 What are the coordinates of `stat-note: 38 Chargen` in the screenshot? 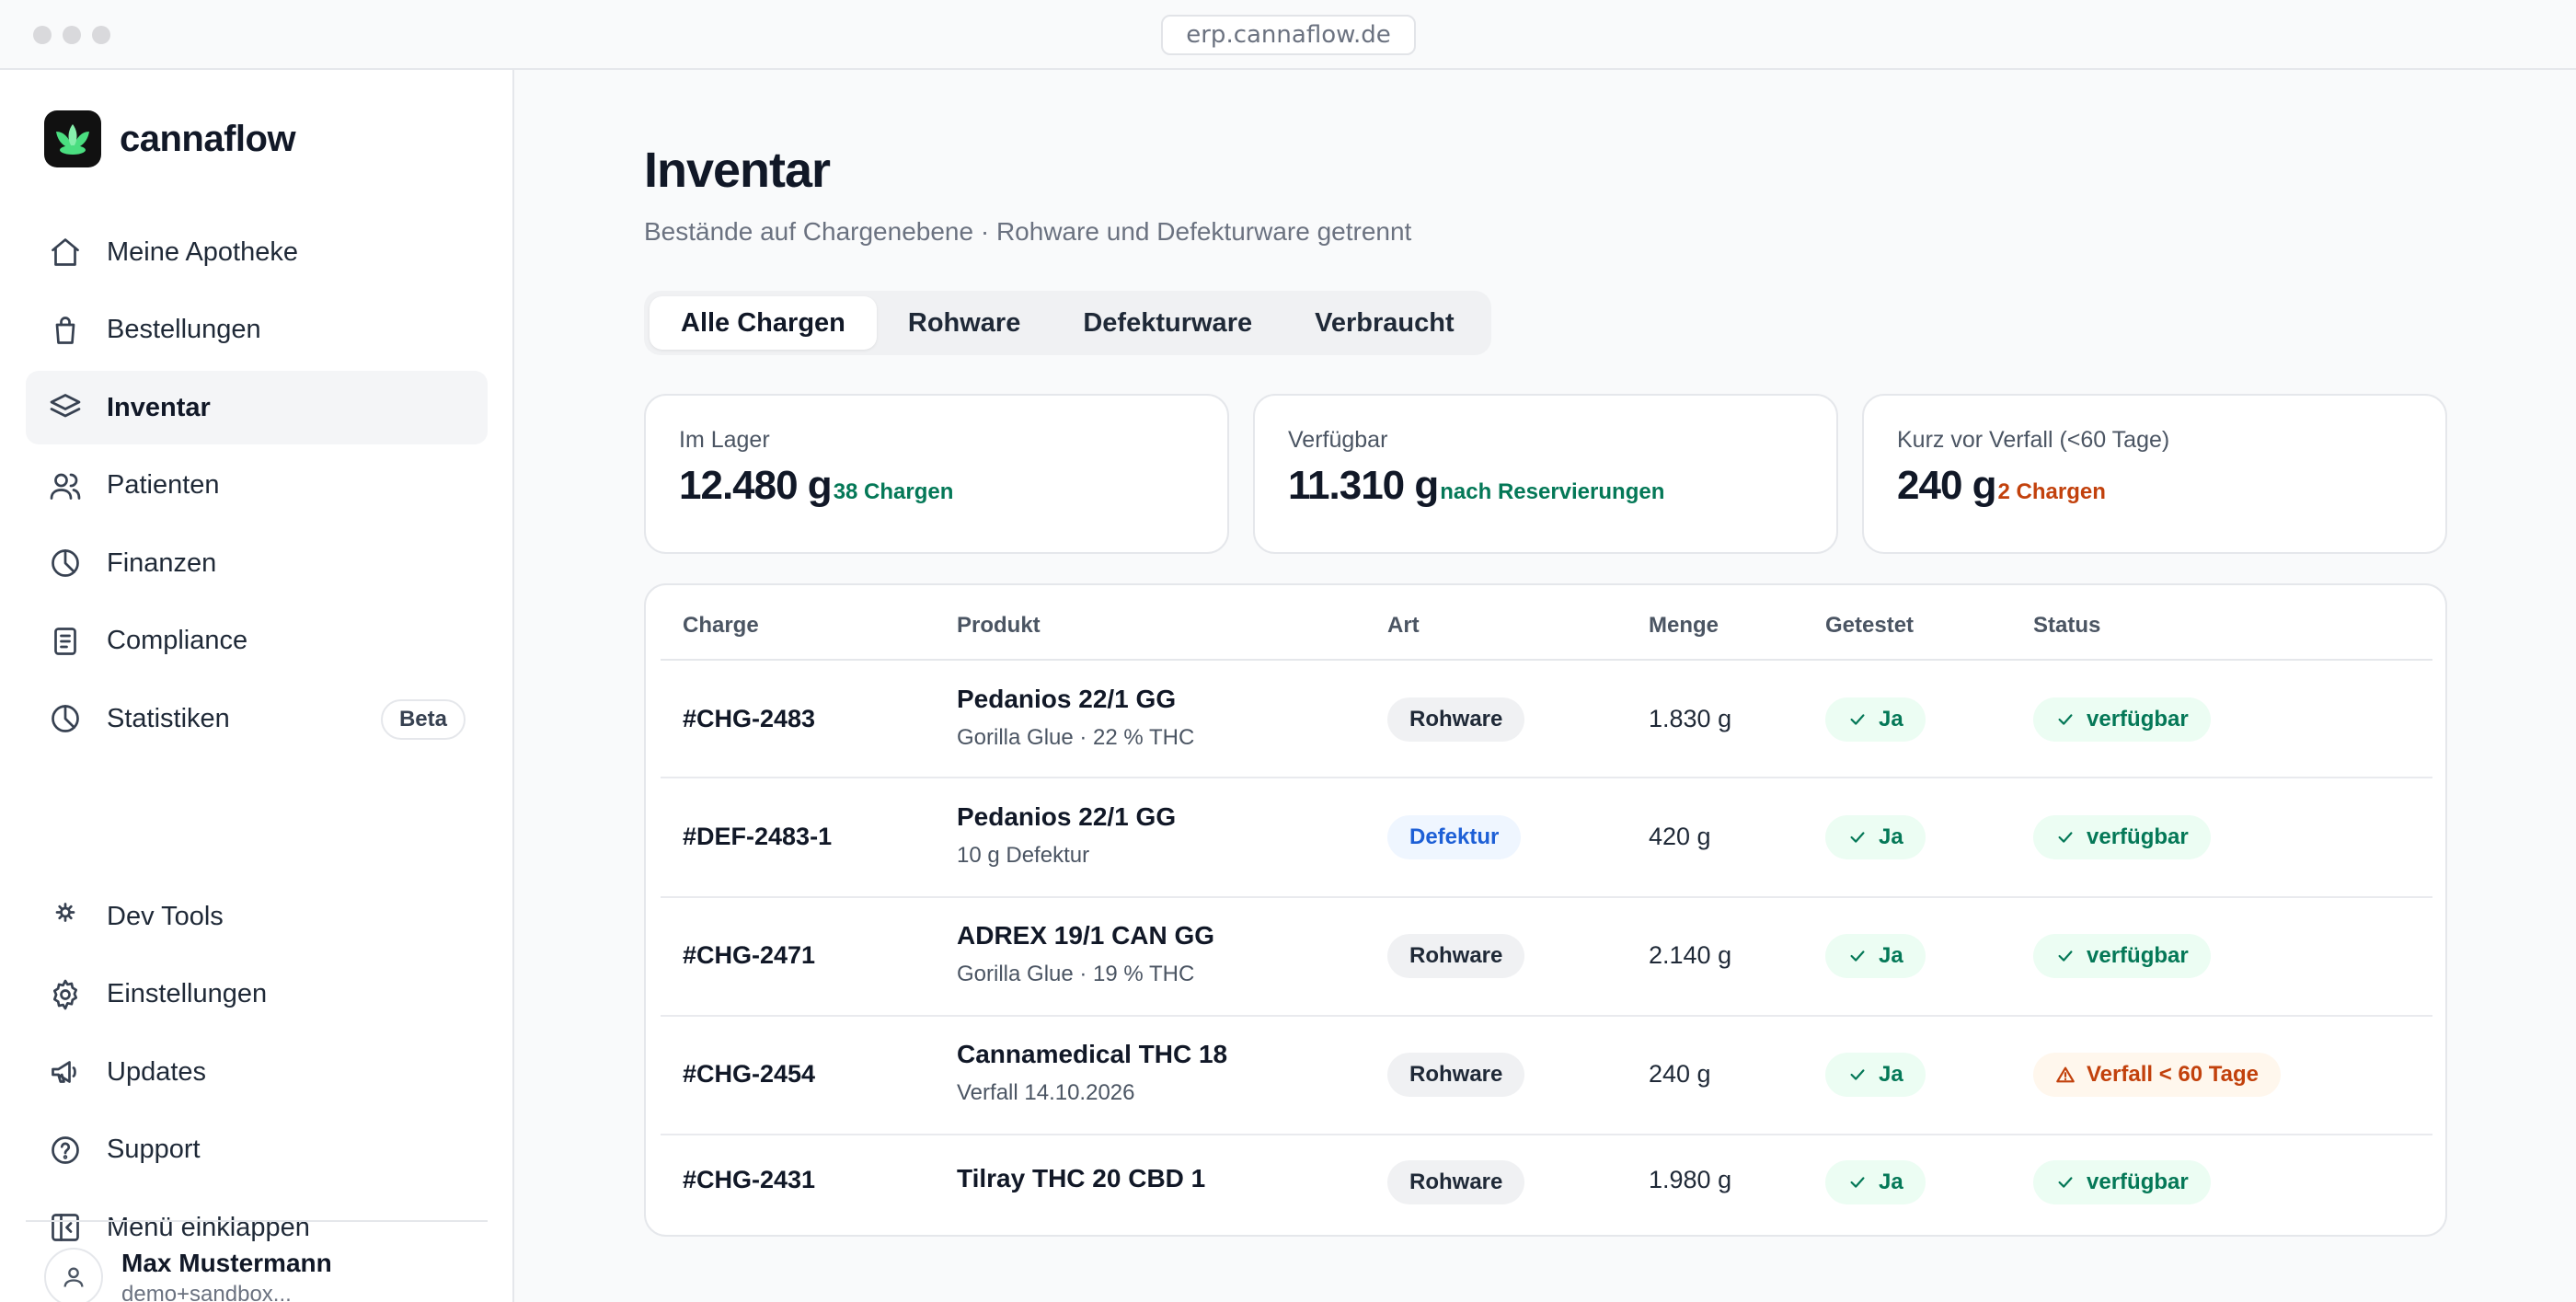 It's located at (893, 492).